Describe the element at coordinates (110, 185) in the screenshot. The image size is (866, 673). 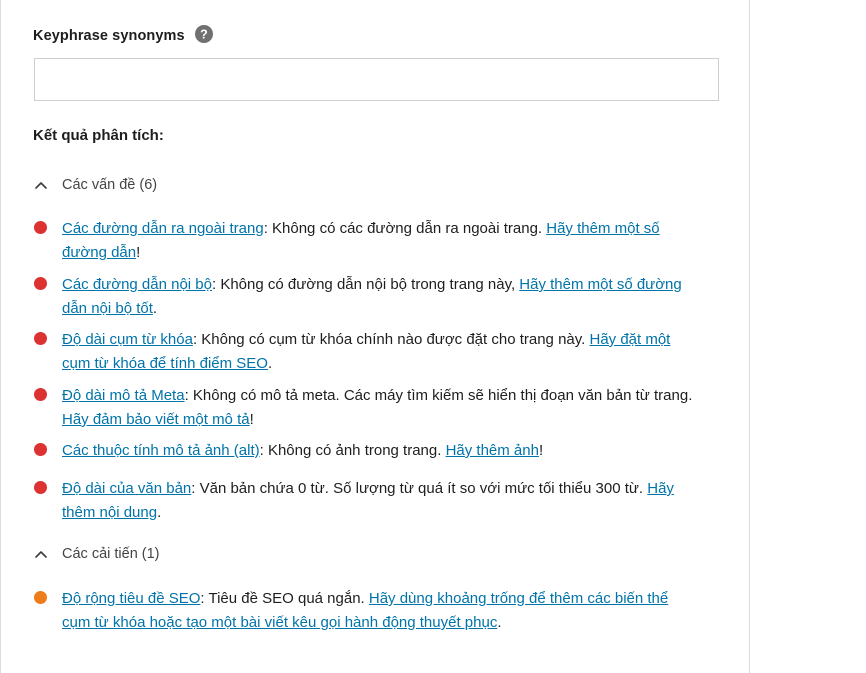
I see `problems-section-label: Các vấn đề (6)` at that location.